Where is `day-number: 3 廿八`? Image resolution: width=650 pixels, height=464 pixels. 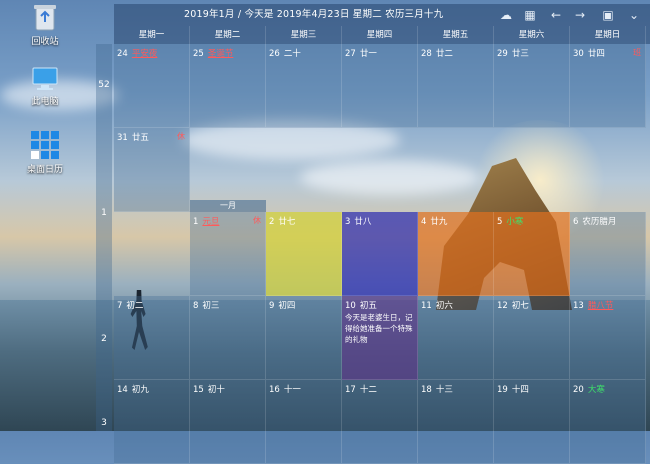
day-number: 3 廿八 is located at coordinates (358, 222).